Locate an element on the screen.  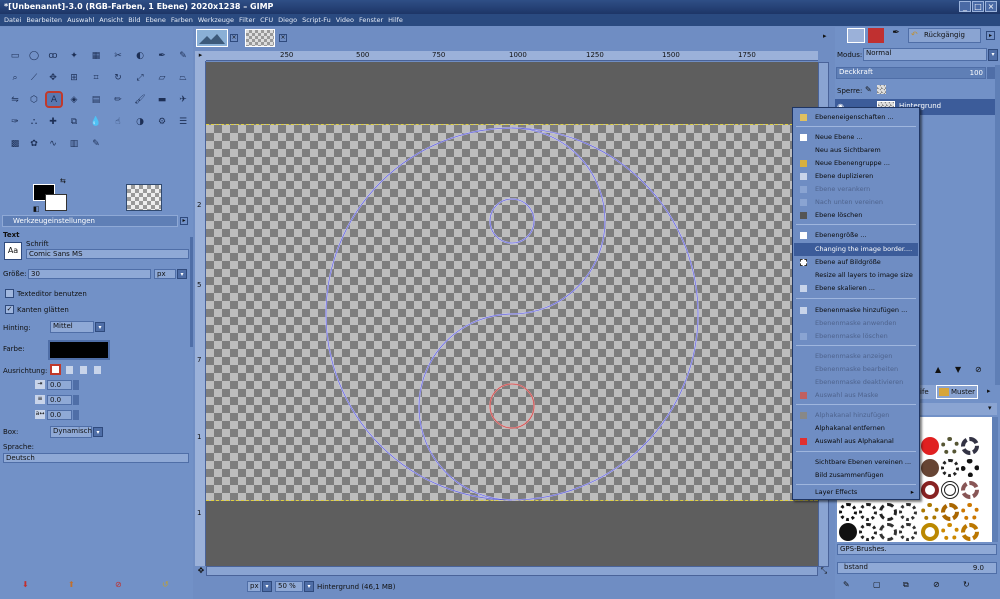
menu-item-flatten-image: Bild zusammenfügen is located at coordinates (856, 475).